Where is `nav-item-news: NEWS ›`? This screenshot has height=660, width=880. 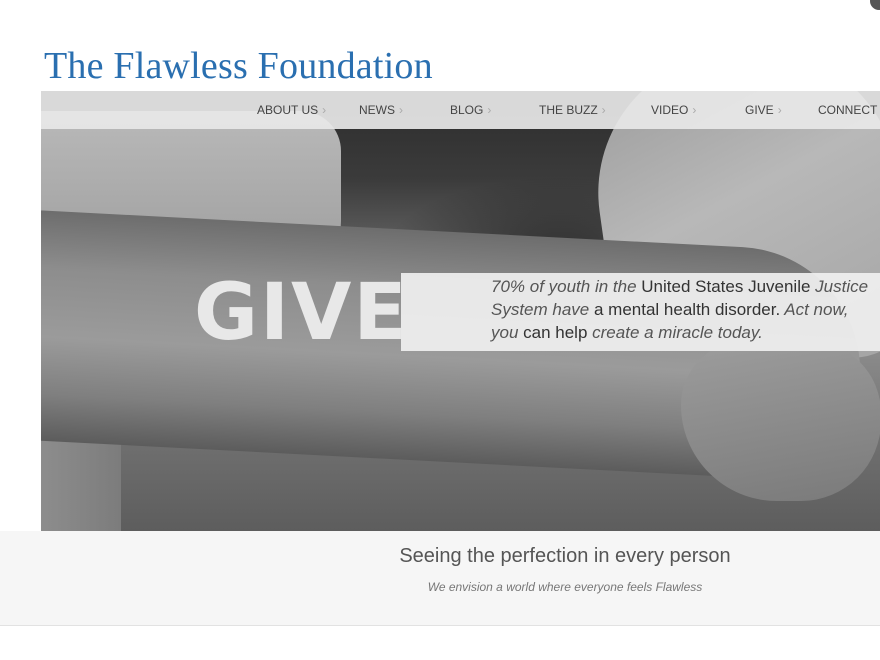 nav-item-news: NEWS › is located at coordinates (381, 110).